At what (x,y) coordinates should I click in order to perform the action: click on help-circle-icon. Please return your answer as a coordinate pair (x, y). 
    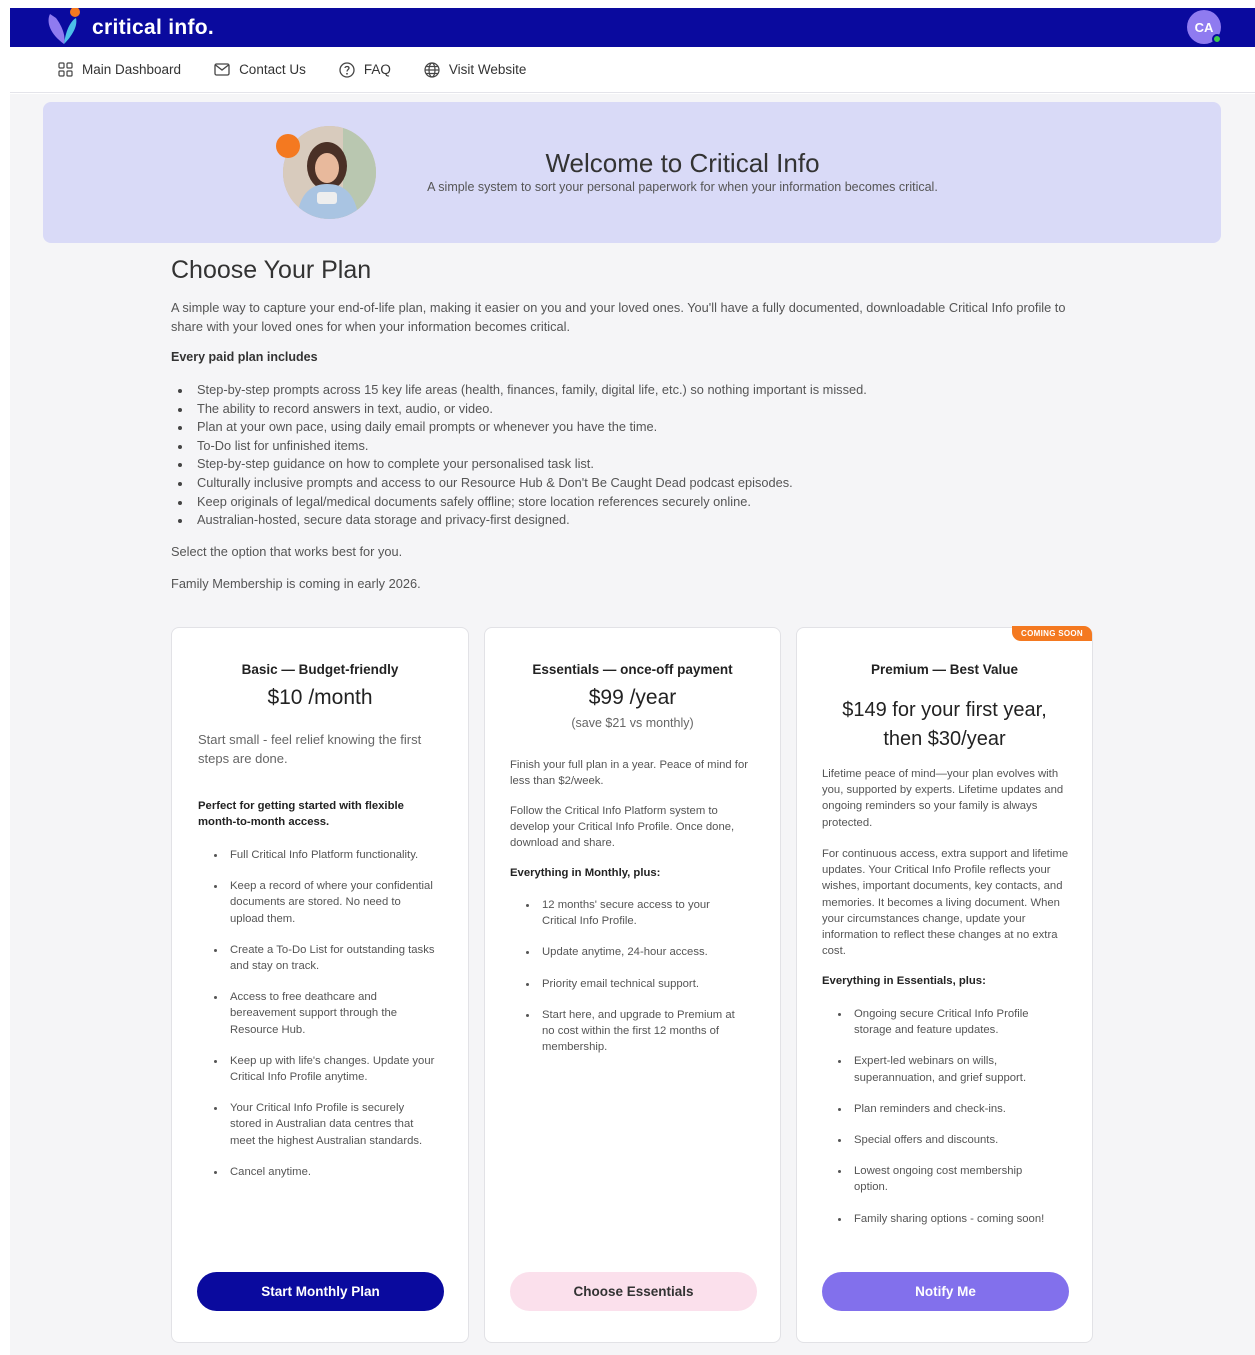
    Looking at the image, I should click on (347, 69).